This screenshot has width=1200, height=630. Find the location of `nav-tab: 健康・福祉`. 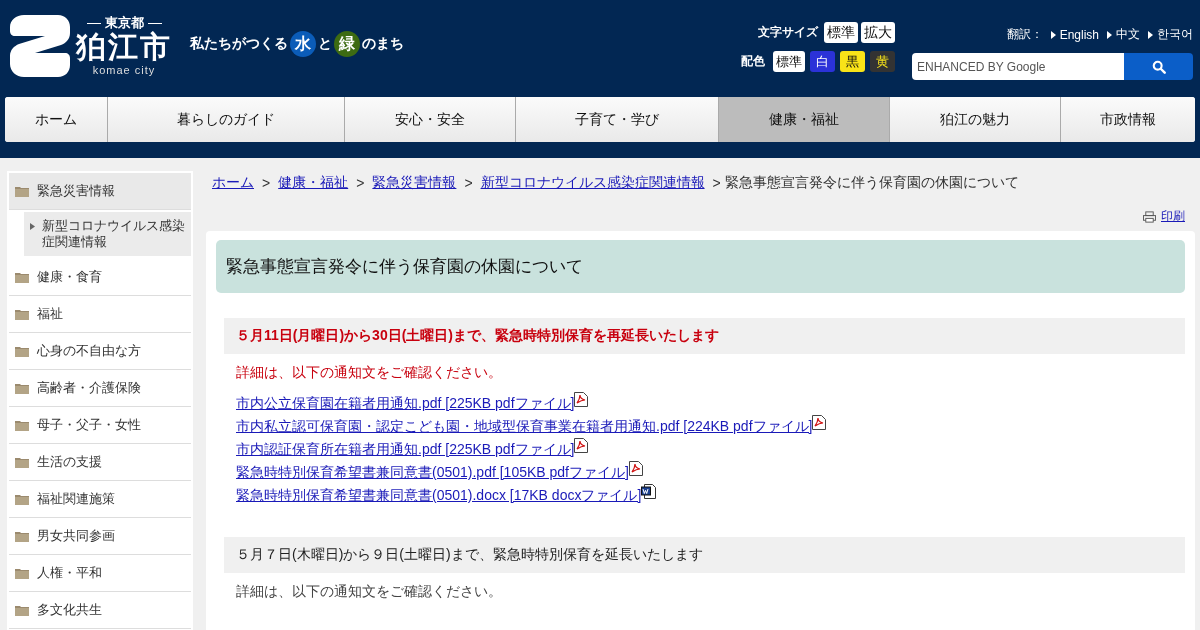

nav-tab: 健康・福祉 is located at coordinates (804, 119).